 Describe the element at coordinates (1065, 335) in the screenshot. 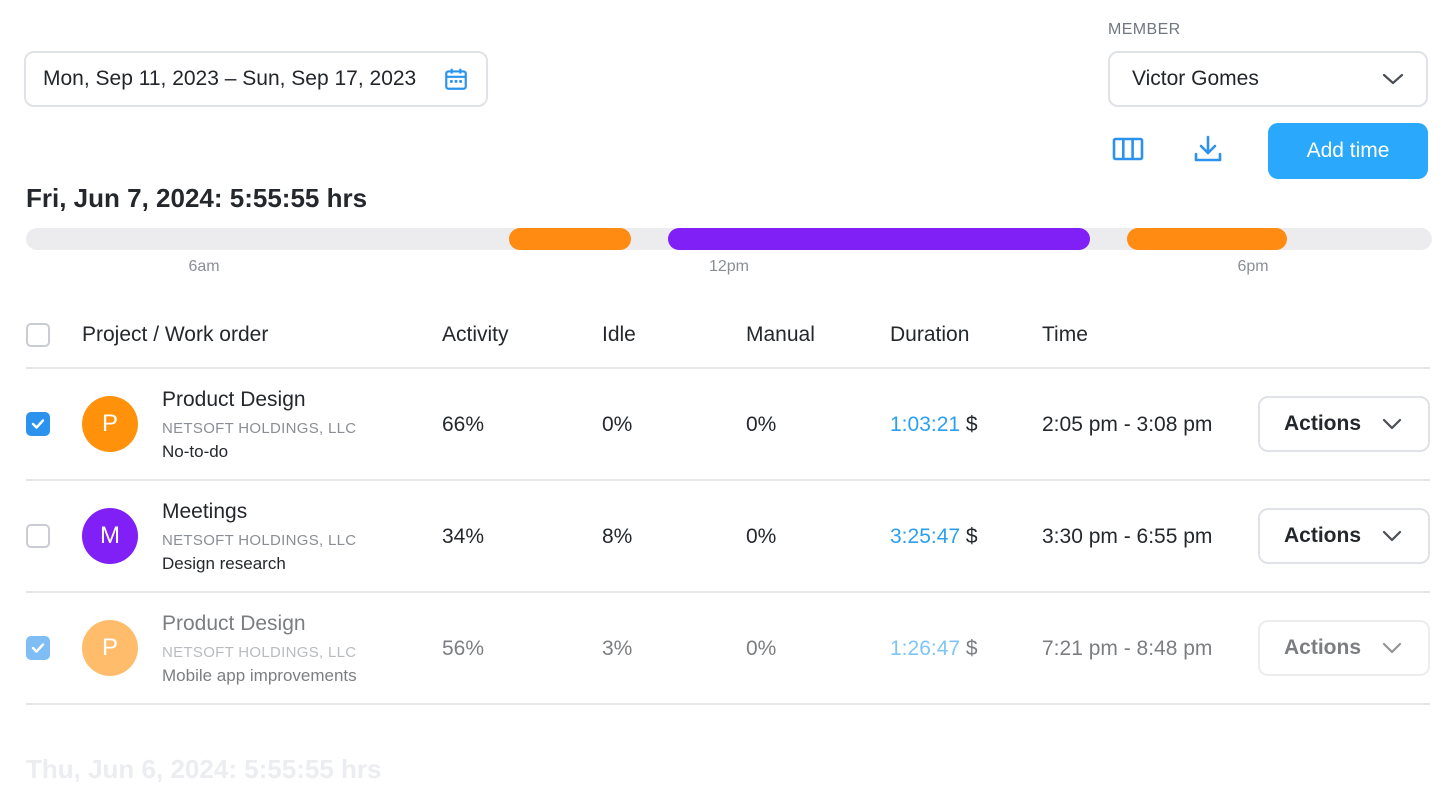

I see `column-header-time: Time` at that location.